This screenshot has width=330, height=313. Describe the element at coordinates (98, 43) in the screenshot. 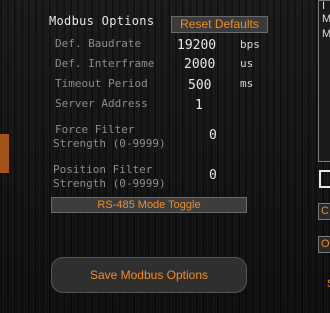

I see `baudrate-label: Def. Baudrate` at that location.